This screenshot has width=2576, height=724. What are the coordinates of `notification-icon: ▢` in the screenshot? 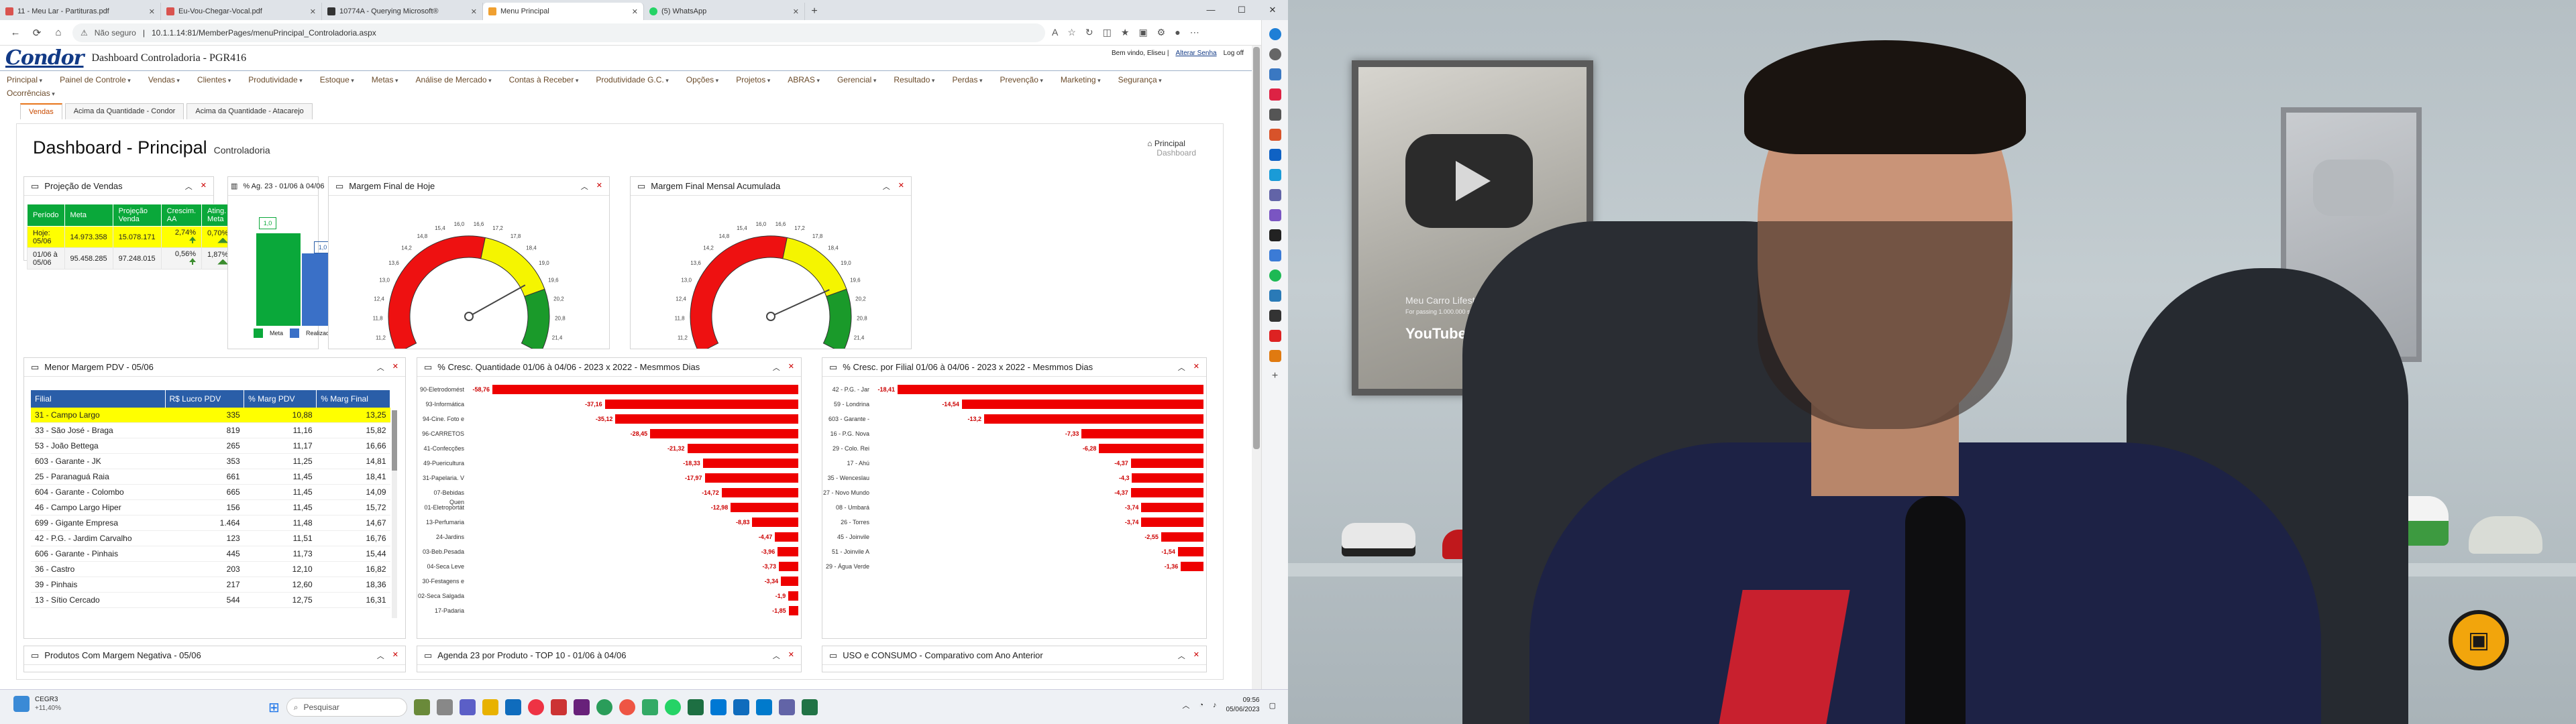 It's located at (1272, 705).